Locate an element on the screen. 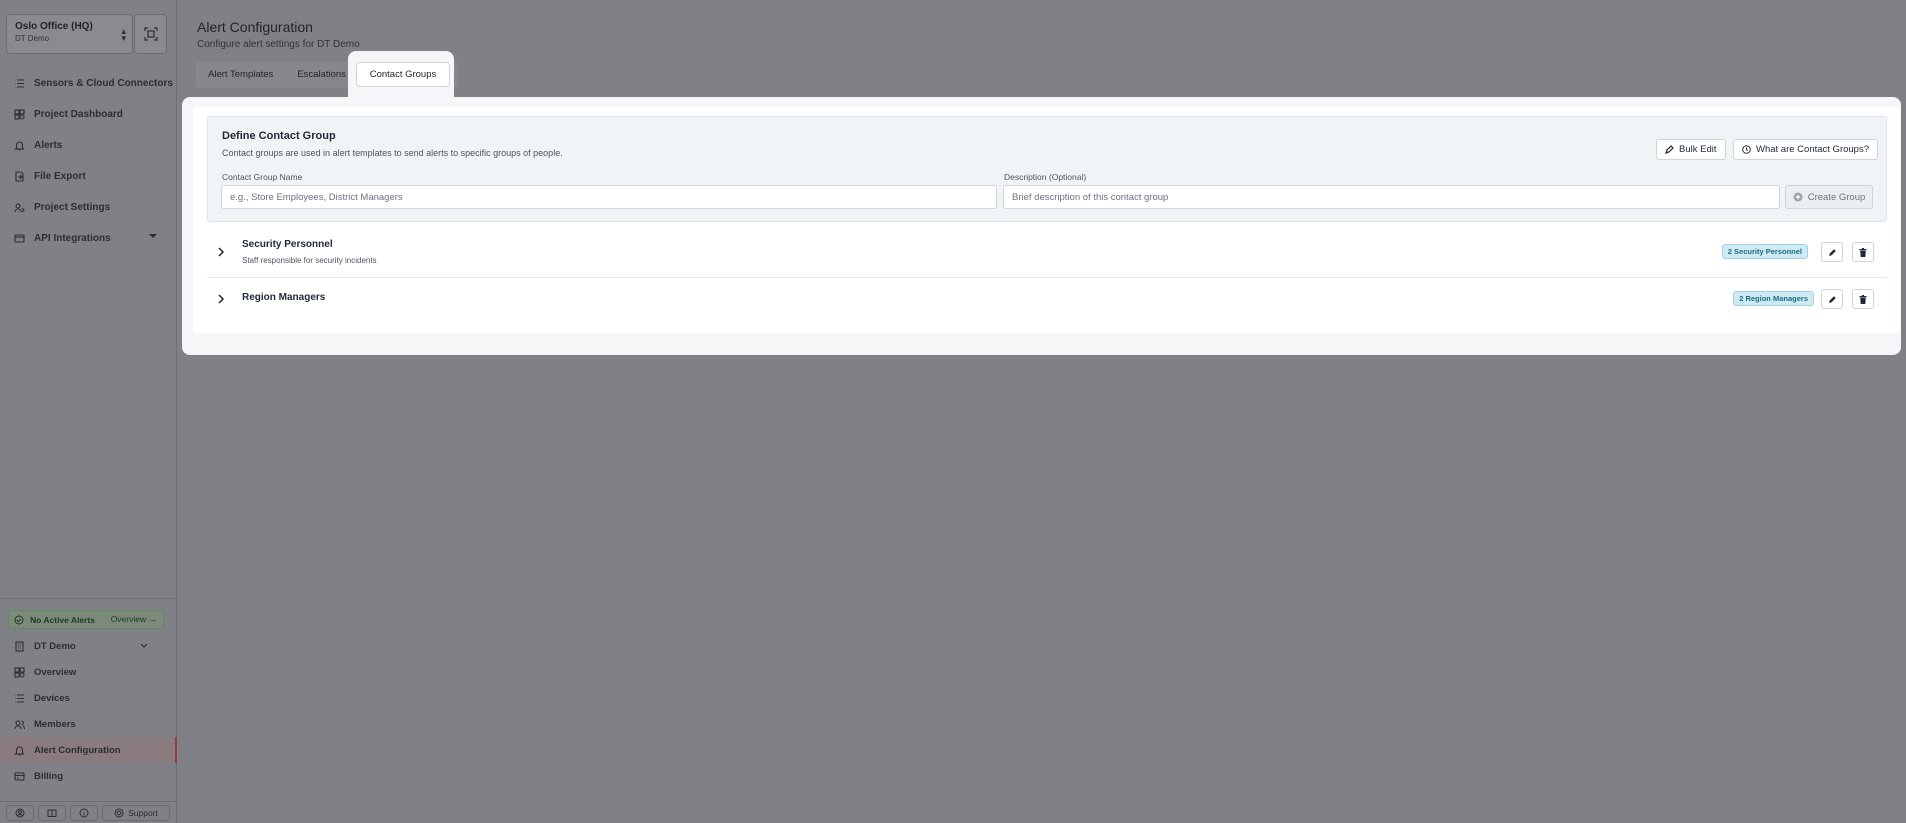 This screenshot has height=823, width=1906. book-icon is located at coordinates (52, 813).